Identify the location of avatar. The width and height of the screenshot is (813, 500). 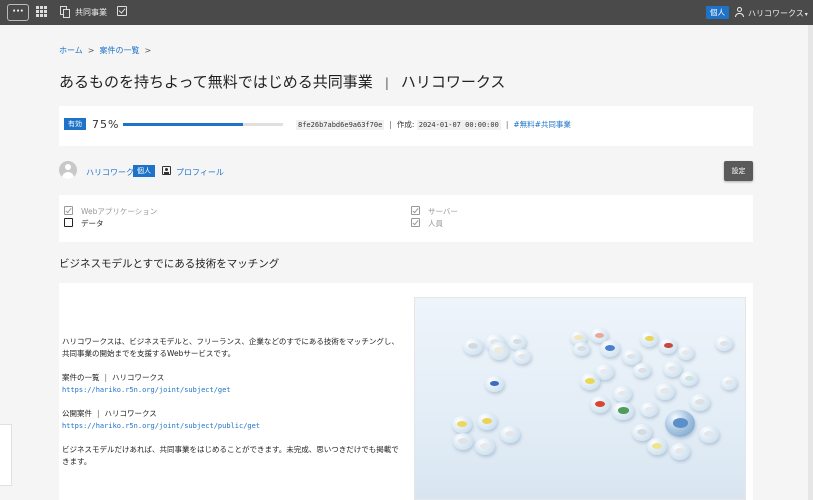
(68, 170).